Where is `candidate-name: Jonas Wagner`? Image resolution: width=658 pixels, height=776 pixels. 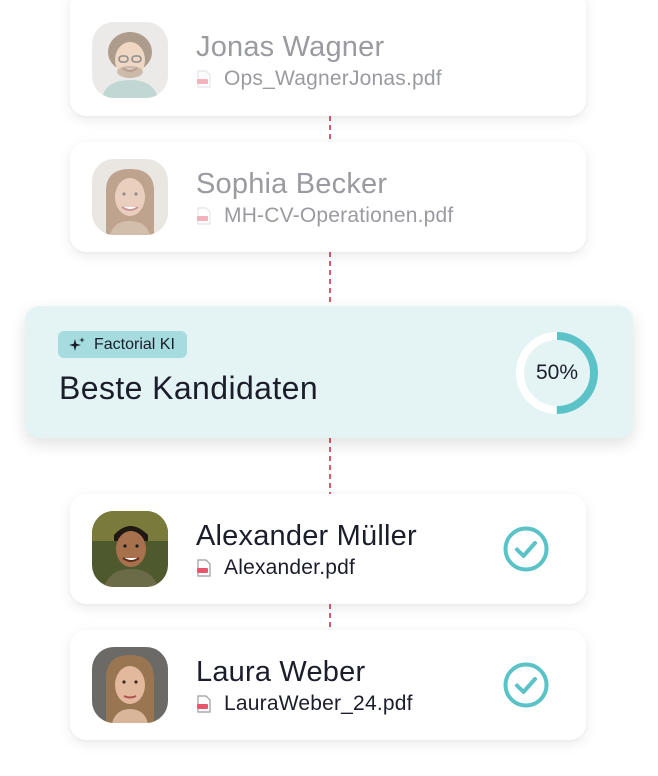
candidate-name: Jonas Wagner is located at coordinates (290, 47).